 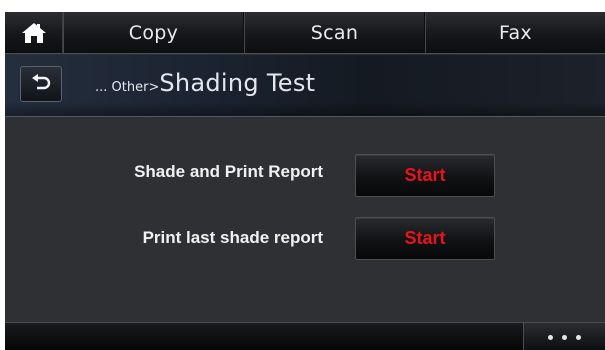 What do you see at coordinates (550, 337) in the screenshot?
I see `more-options-icon` at bounding box center [550, 337].